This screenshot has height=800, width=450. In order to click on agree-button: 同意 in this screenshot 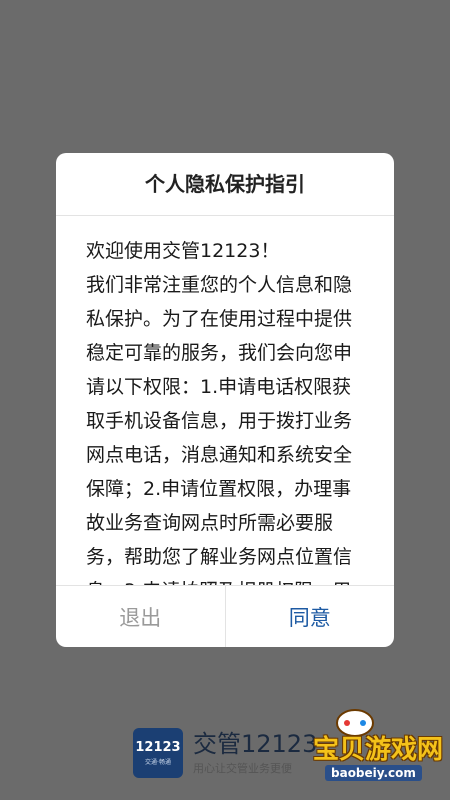, I will do `click(310, 616)`.